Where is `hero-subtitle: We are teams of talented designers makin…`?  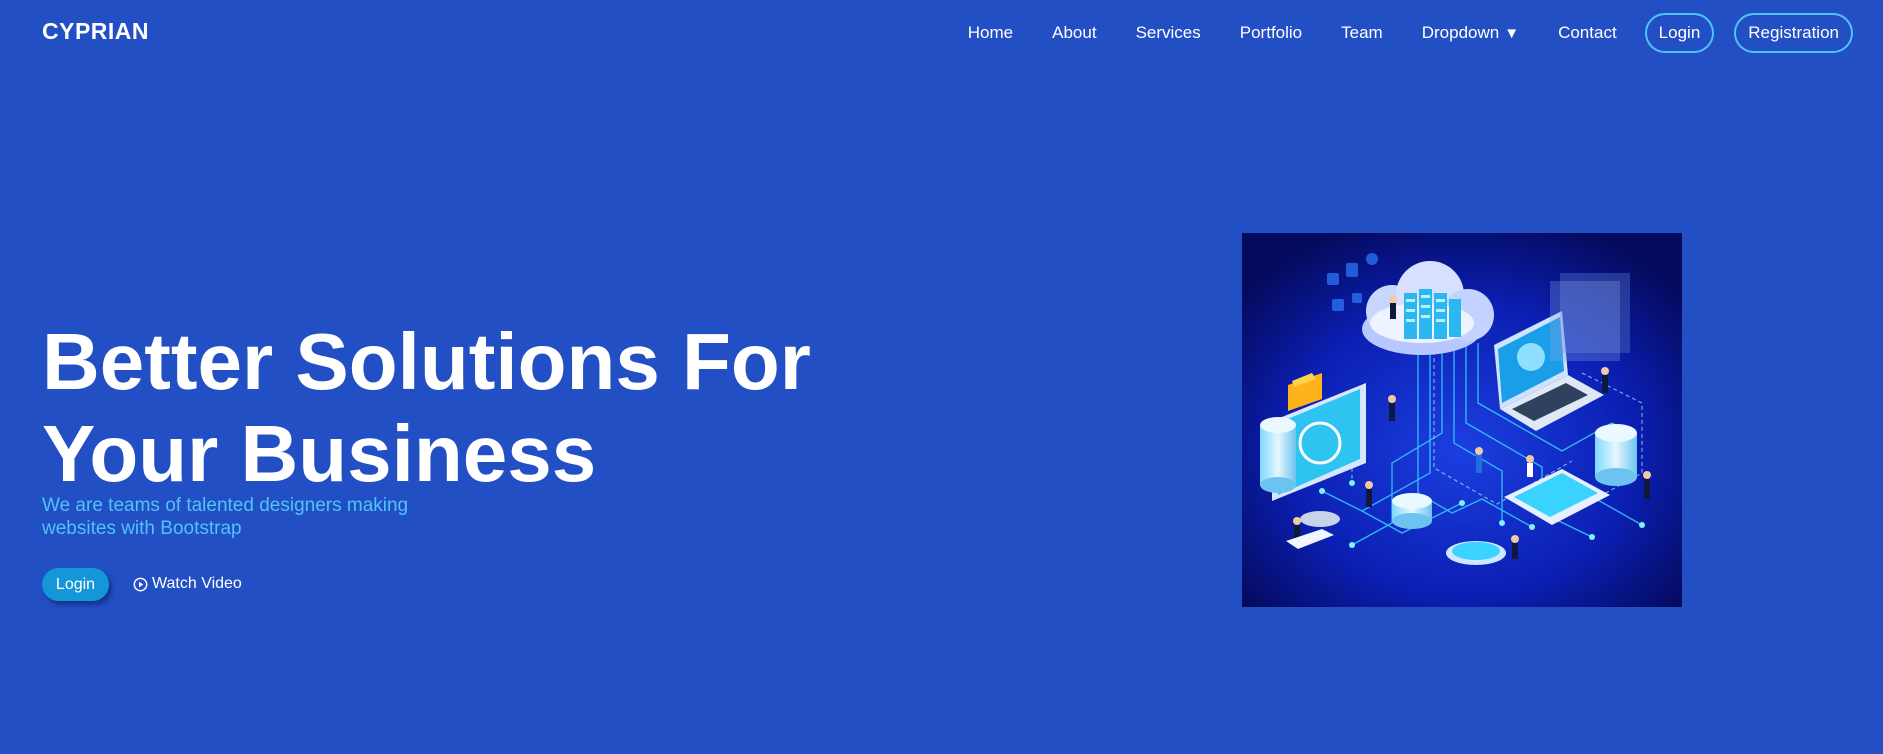 hero-subtitle: We are teams of talented designers makin… is located at coordinates (225, 517).